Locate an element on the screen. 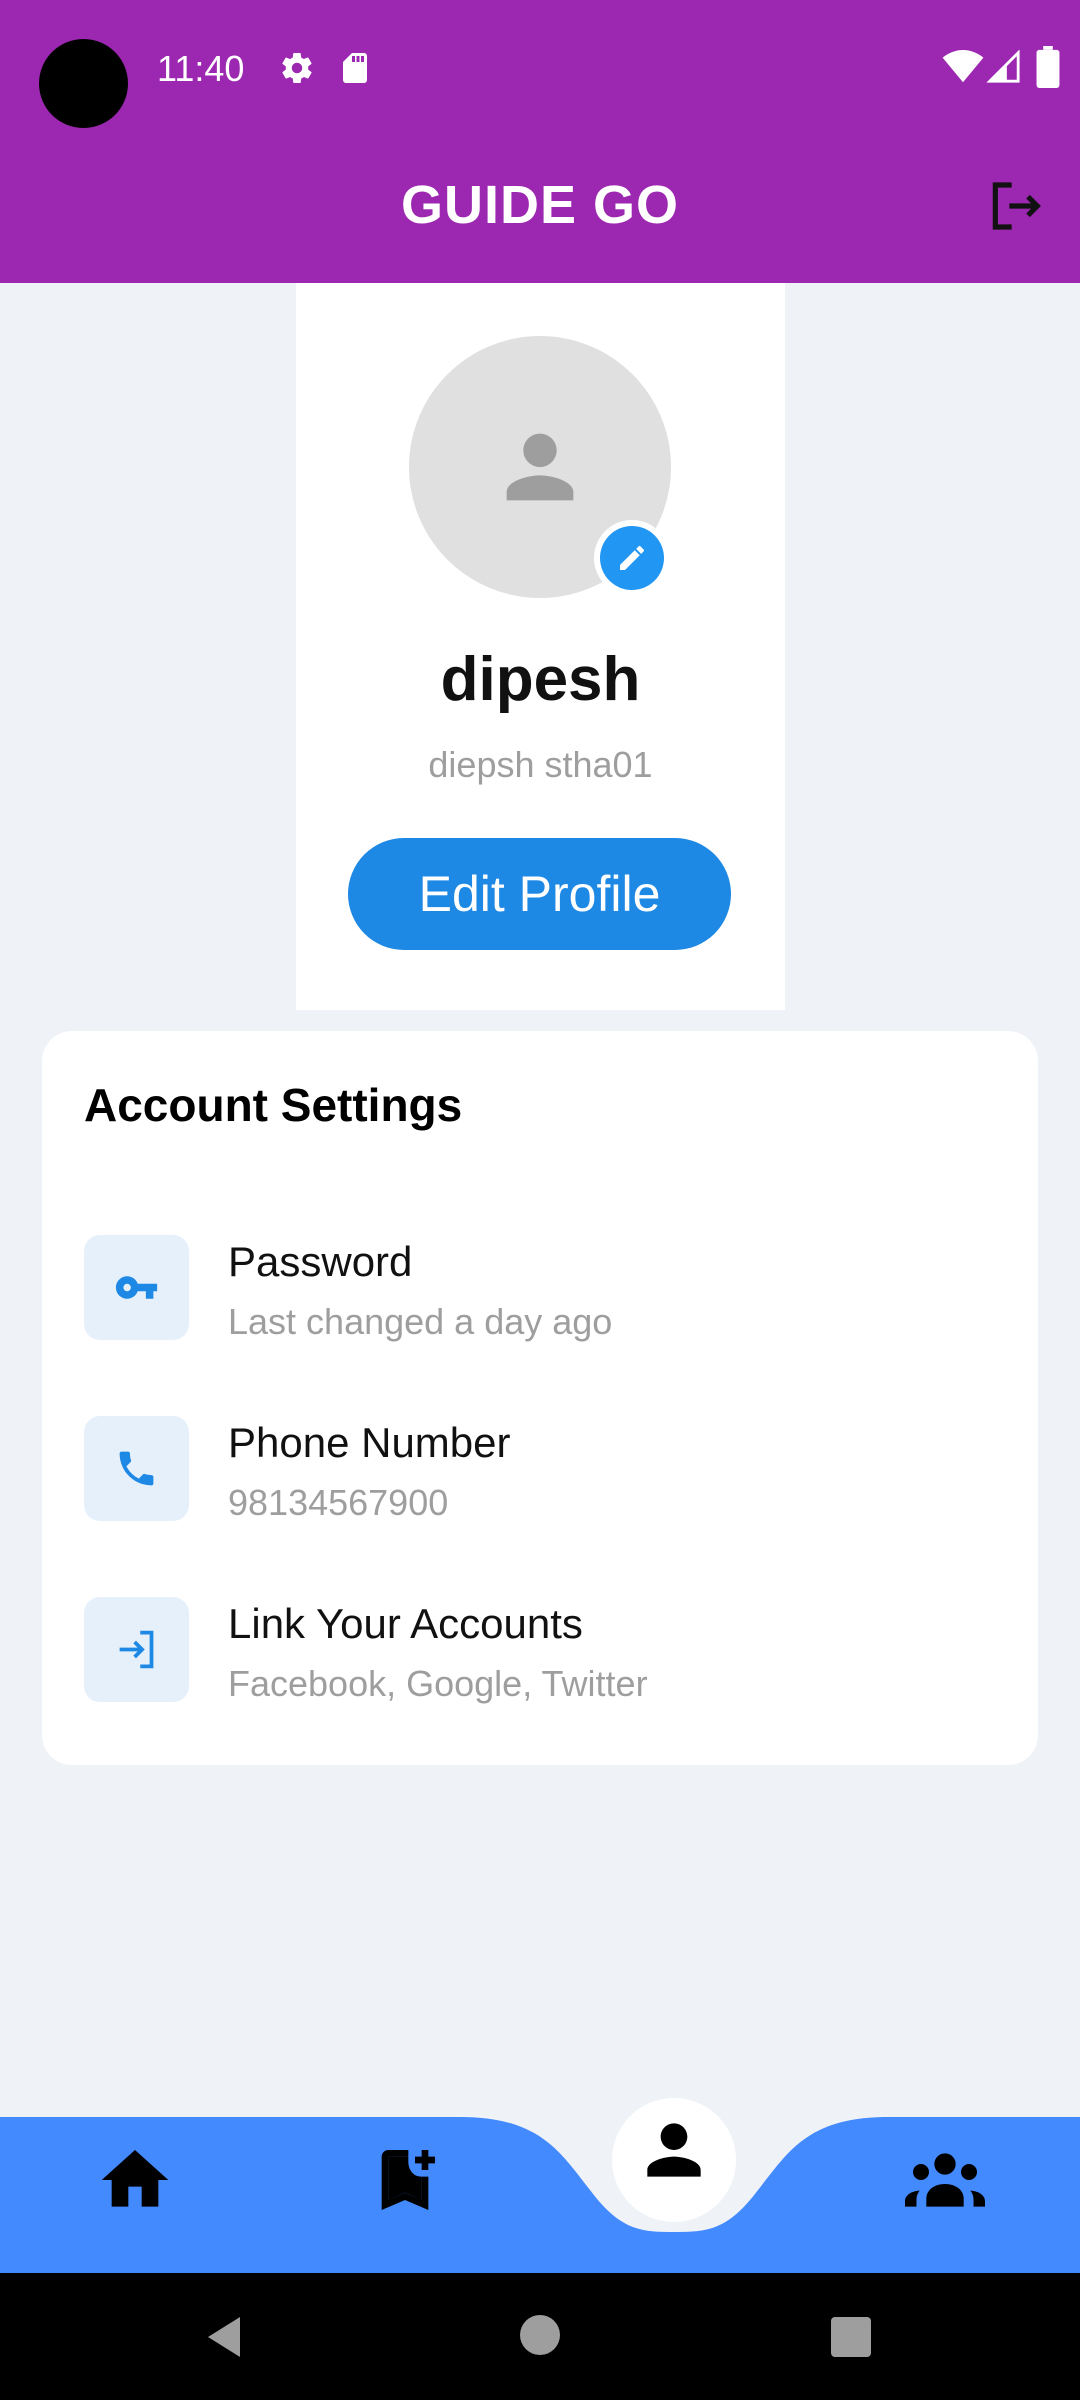  setting-subtitle: Last changed a day ago is located at coordinates (420, 1321).